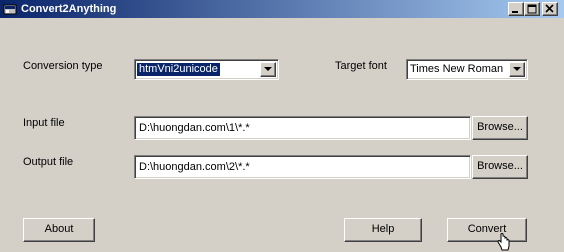 This screenshot has width=564, height=252. I want to click on output-file-label: Output file, so click(48, 162).